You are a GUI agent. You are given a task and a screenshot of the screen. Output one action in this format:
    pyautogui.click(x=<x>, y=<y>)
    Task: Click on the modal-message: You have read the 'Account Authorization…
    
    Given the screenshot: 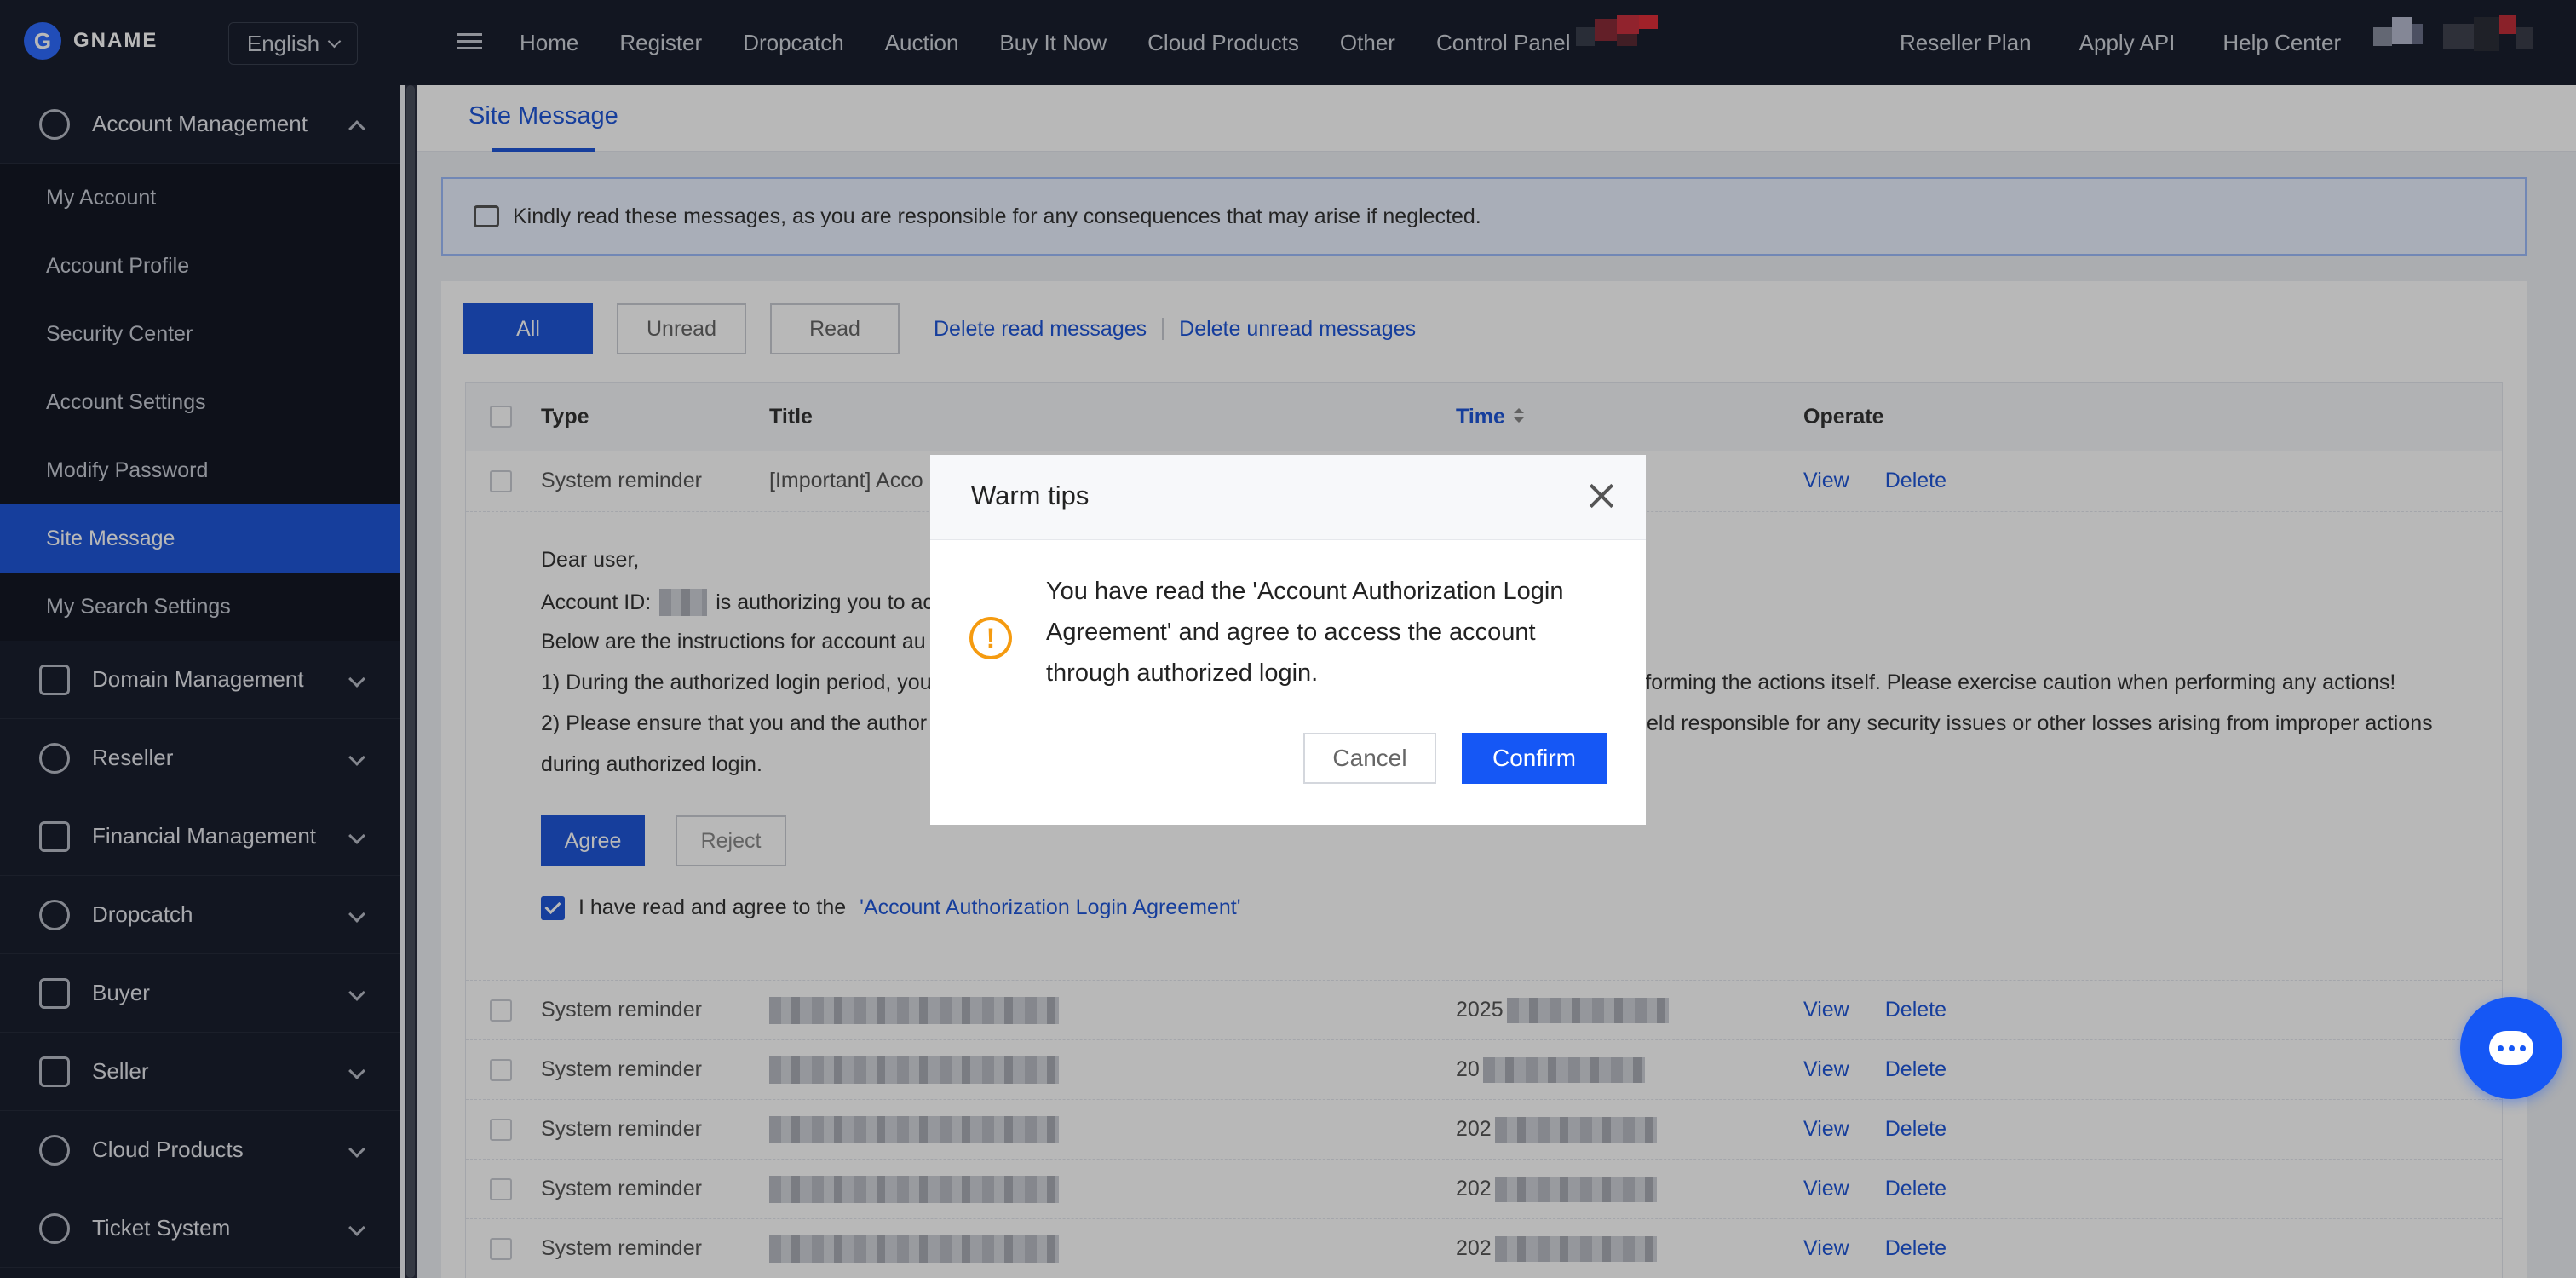 What is the action you would take?
    pyautogui.click(x=1305, y=632)
    